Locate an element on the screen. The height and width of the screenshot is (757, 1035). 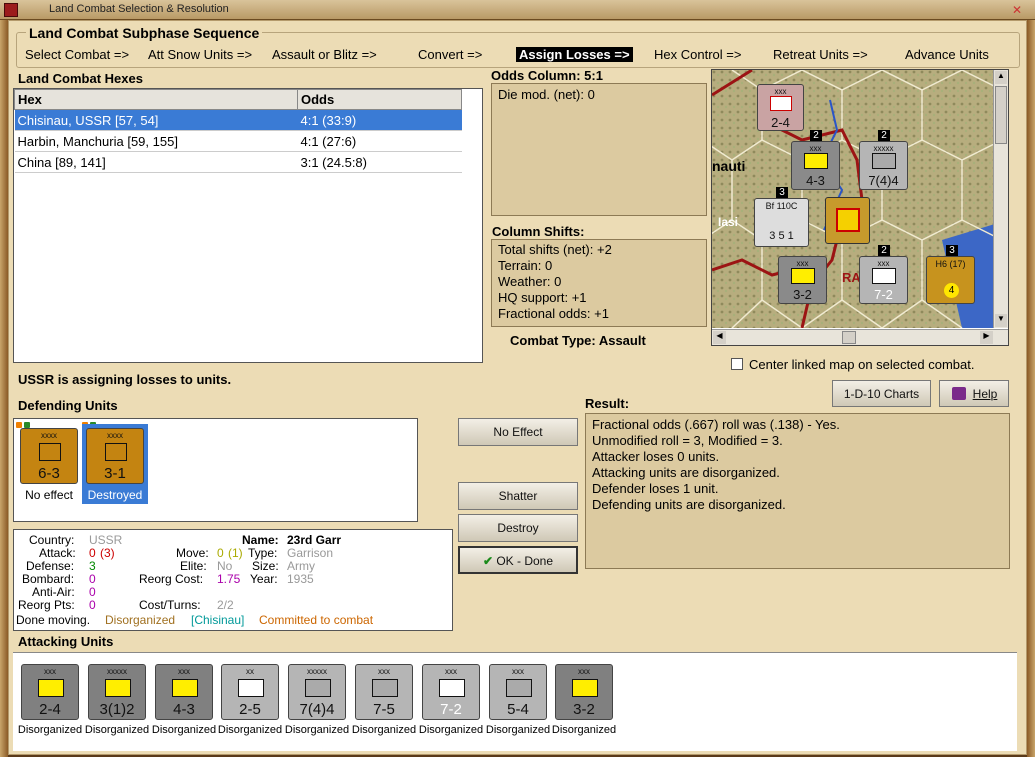
map-unit: xxx 3-2 is located at coordinates (802, 280).